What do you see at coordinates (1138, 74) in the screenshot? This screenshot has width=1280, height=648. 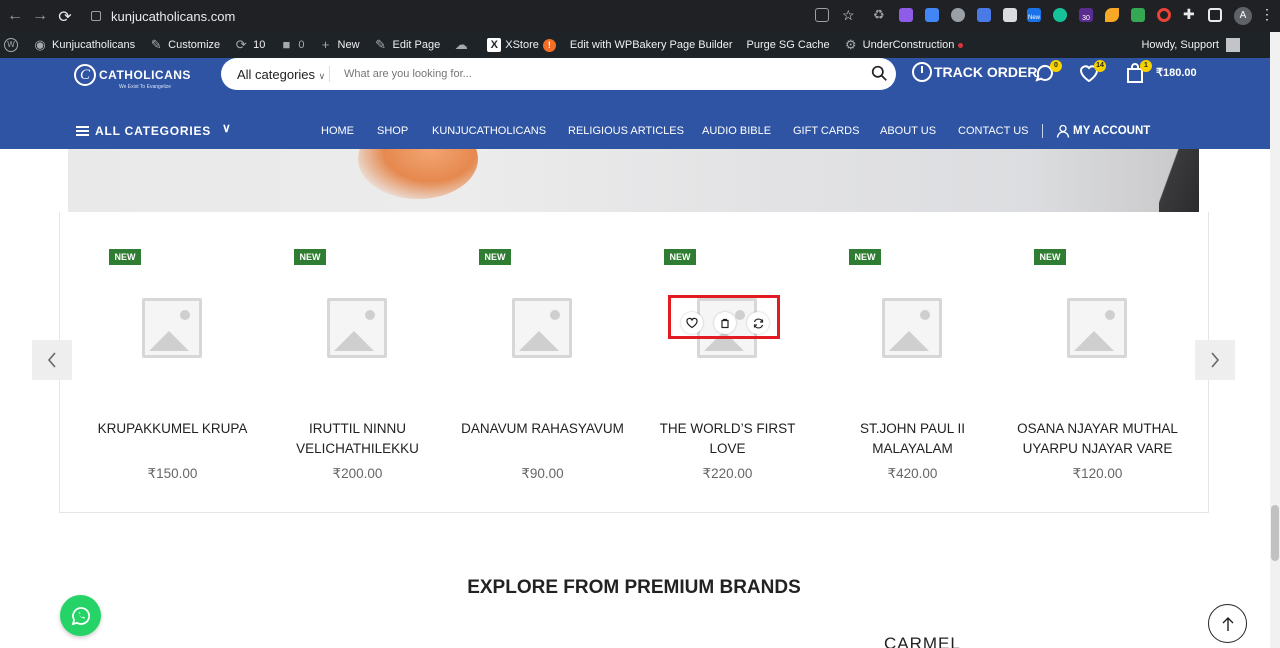 I see `cart-button: 1` at bounding box center [1138, 74].